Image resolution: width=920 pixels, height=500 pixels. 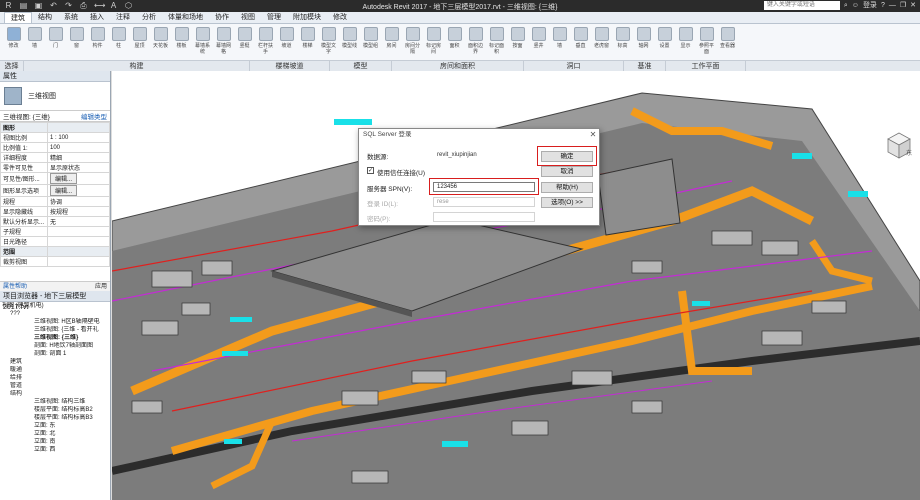 What do you see at coordinates (118, 43) in the screenshot?
I see `ribbon-button: 柱` at bounding box center [118, 43].